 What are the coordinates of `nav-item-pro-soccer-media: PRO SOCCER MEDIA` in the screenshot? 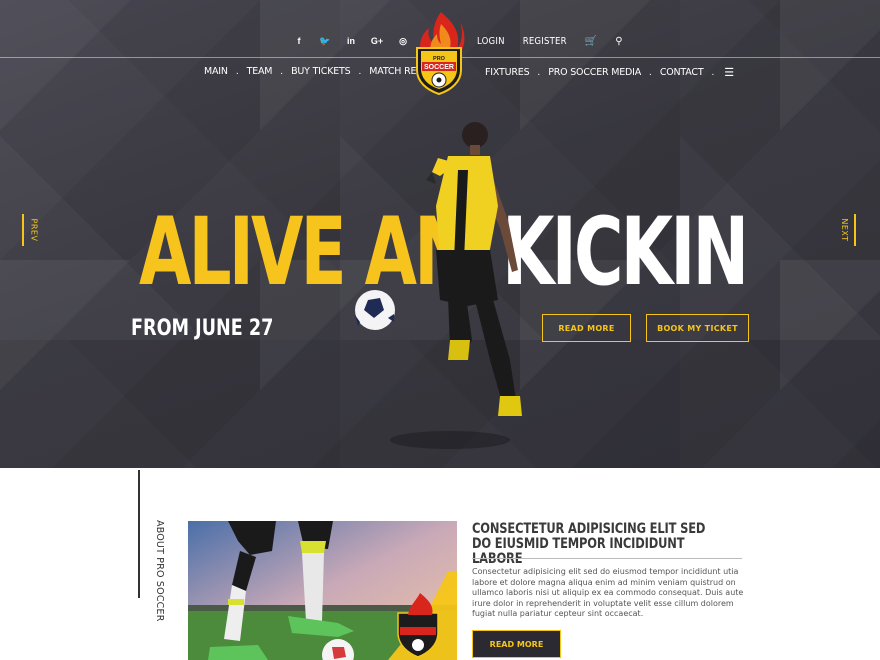 It's located at (594, 72).